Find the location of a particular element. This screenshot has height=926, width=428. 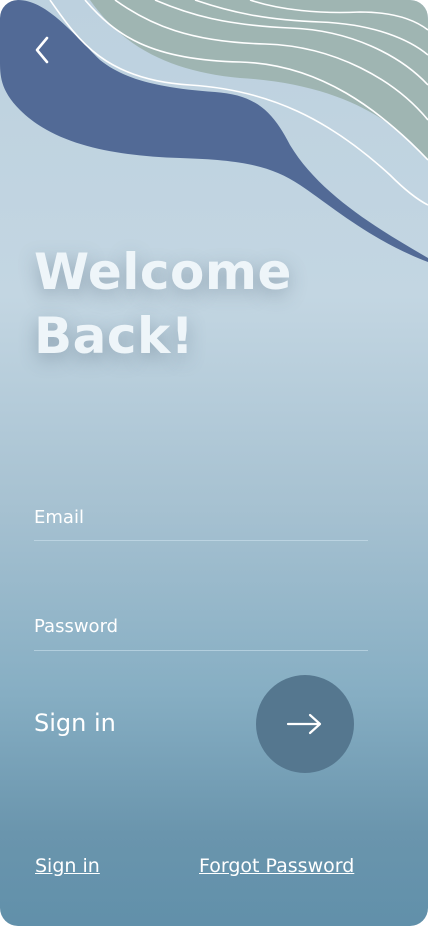

password-input is located at coordinates (201, 626).